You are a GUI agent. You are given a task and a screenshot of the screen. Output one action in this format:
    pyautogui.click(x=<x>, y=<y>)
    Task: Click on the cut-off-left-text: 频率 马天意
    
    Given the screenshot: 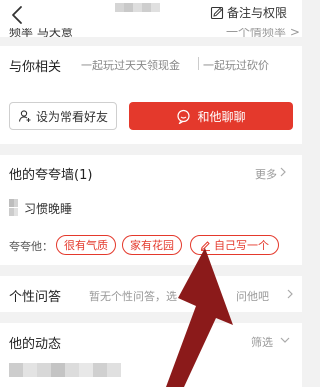 What is the action you would take?
    pyautogui.click(x=41, y=32)
    